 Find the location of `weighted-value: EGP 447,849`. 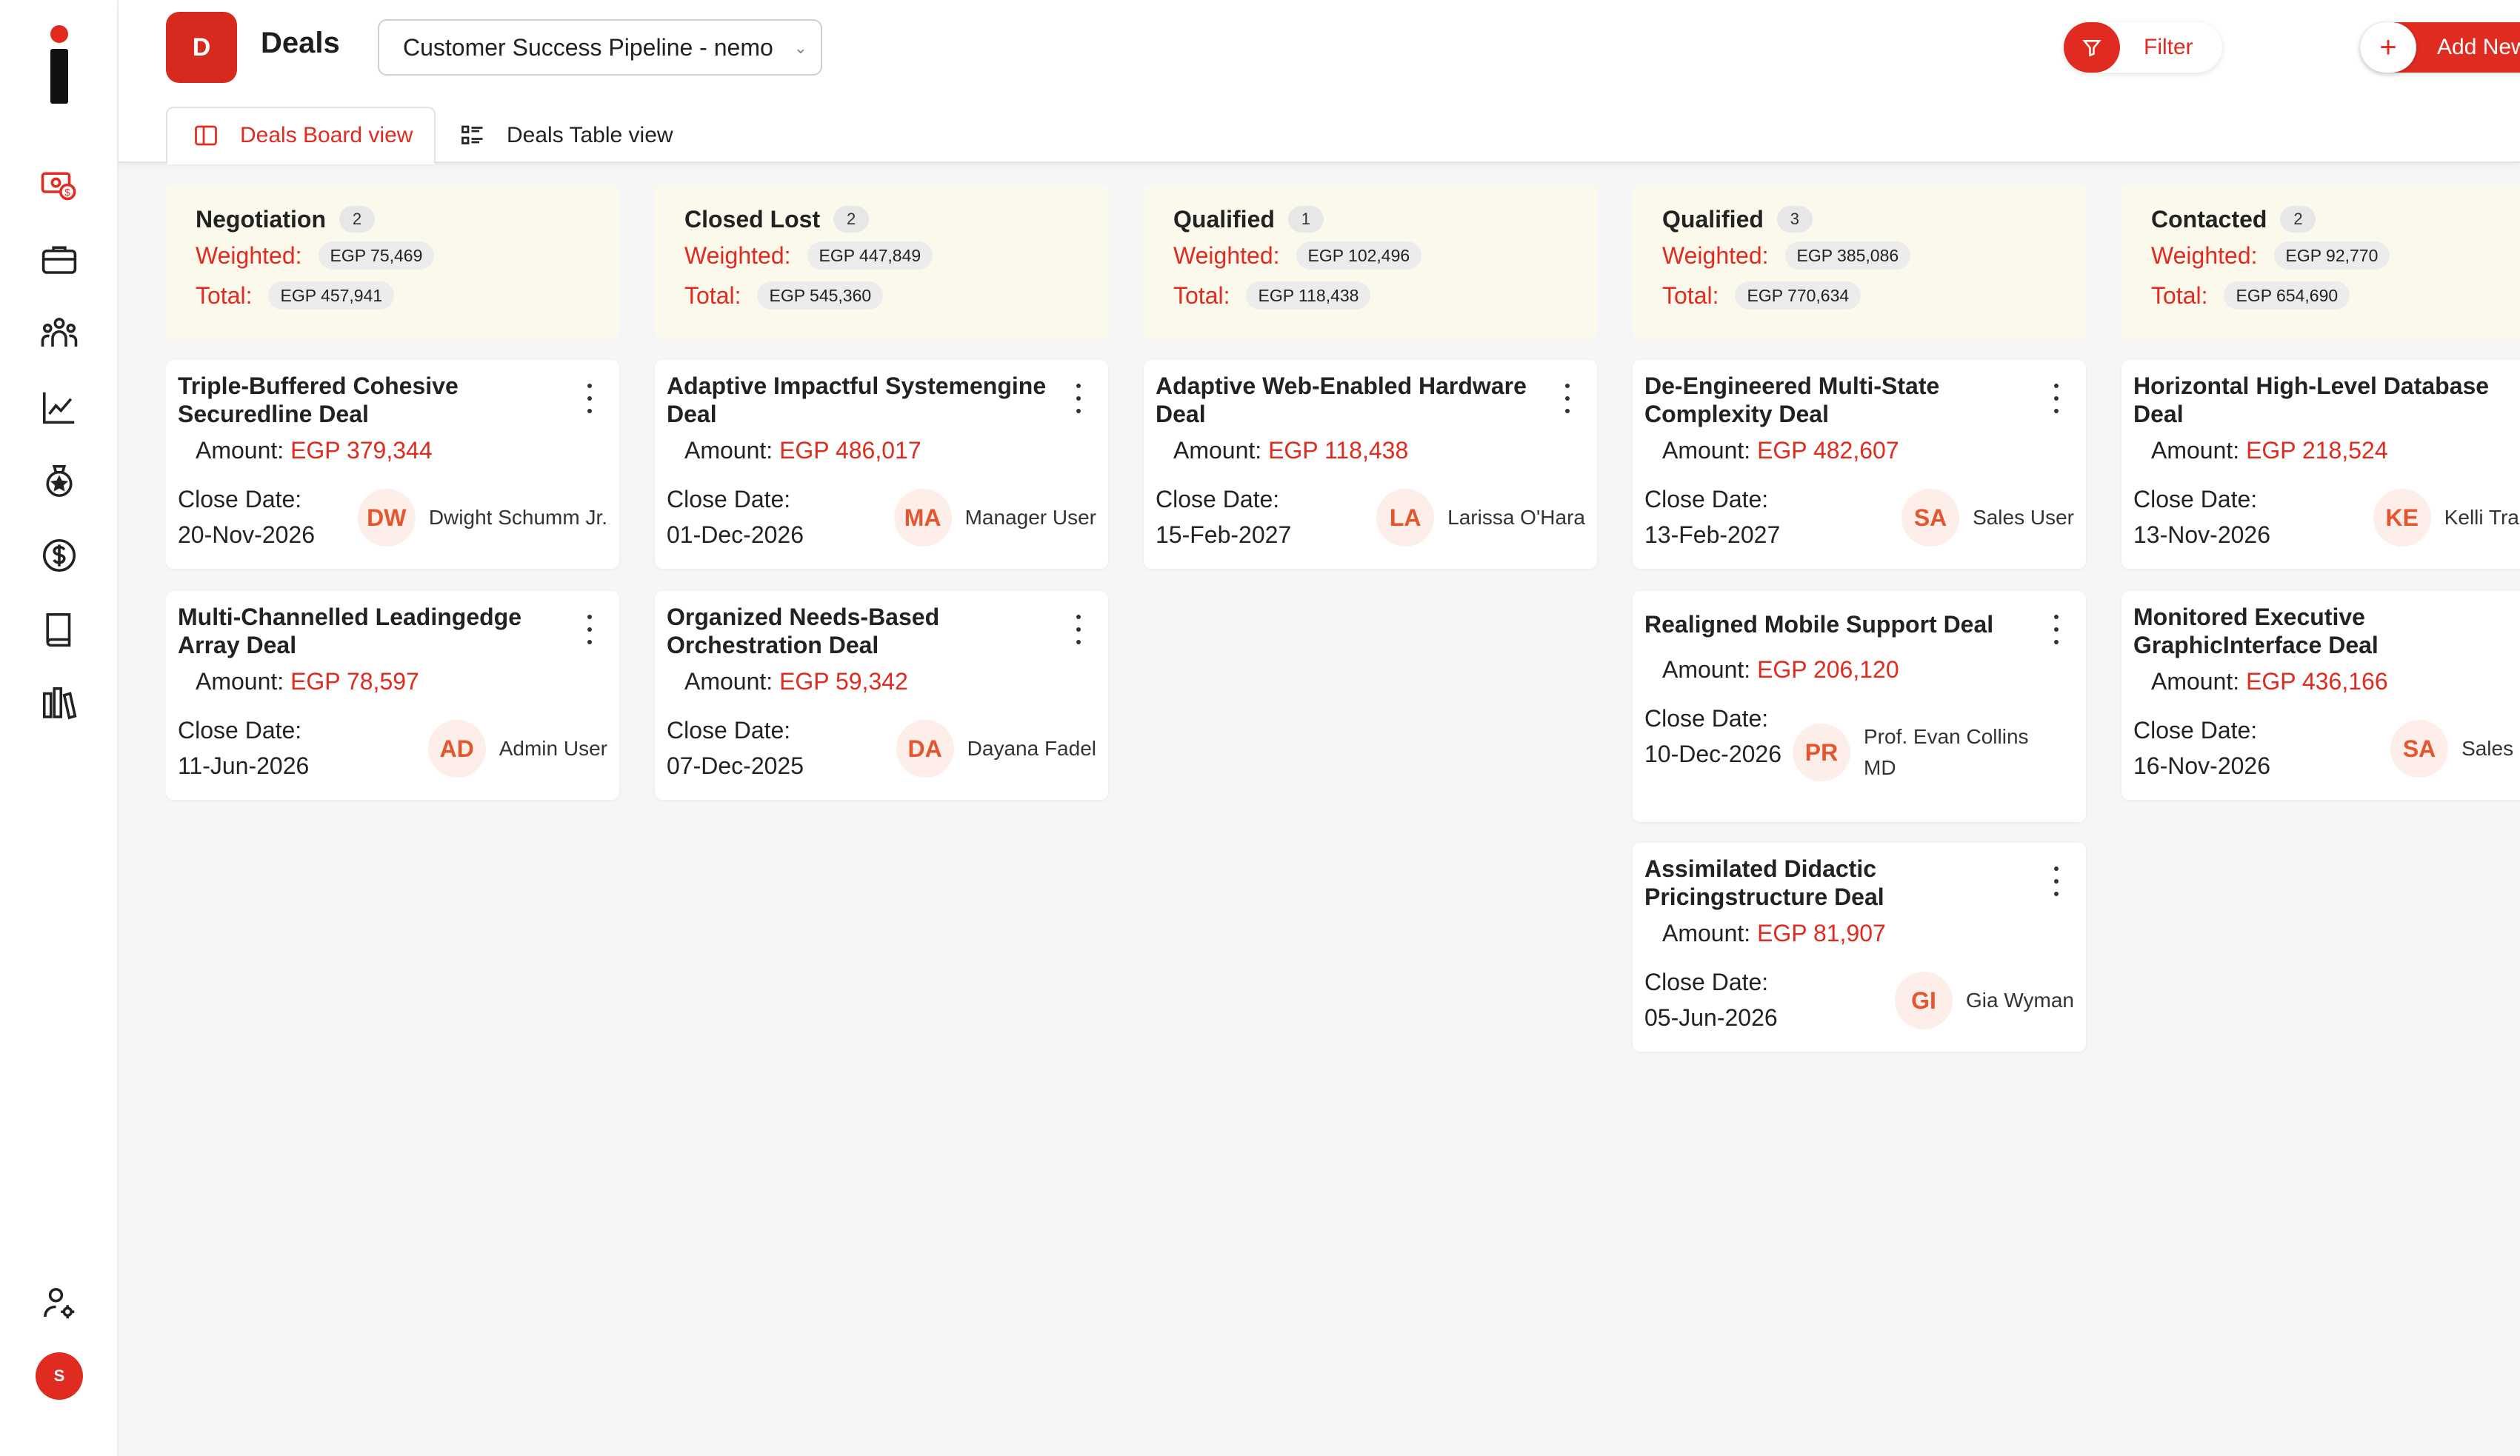

weighted-value: EGP 447,849 is located at coordinates (870, 255).